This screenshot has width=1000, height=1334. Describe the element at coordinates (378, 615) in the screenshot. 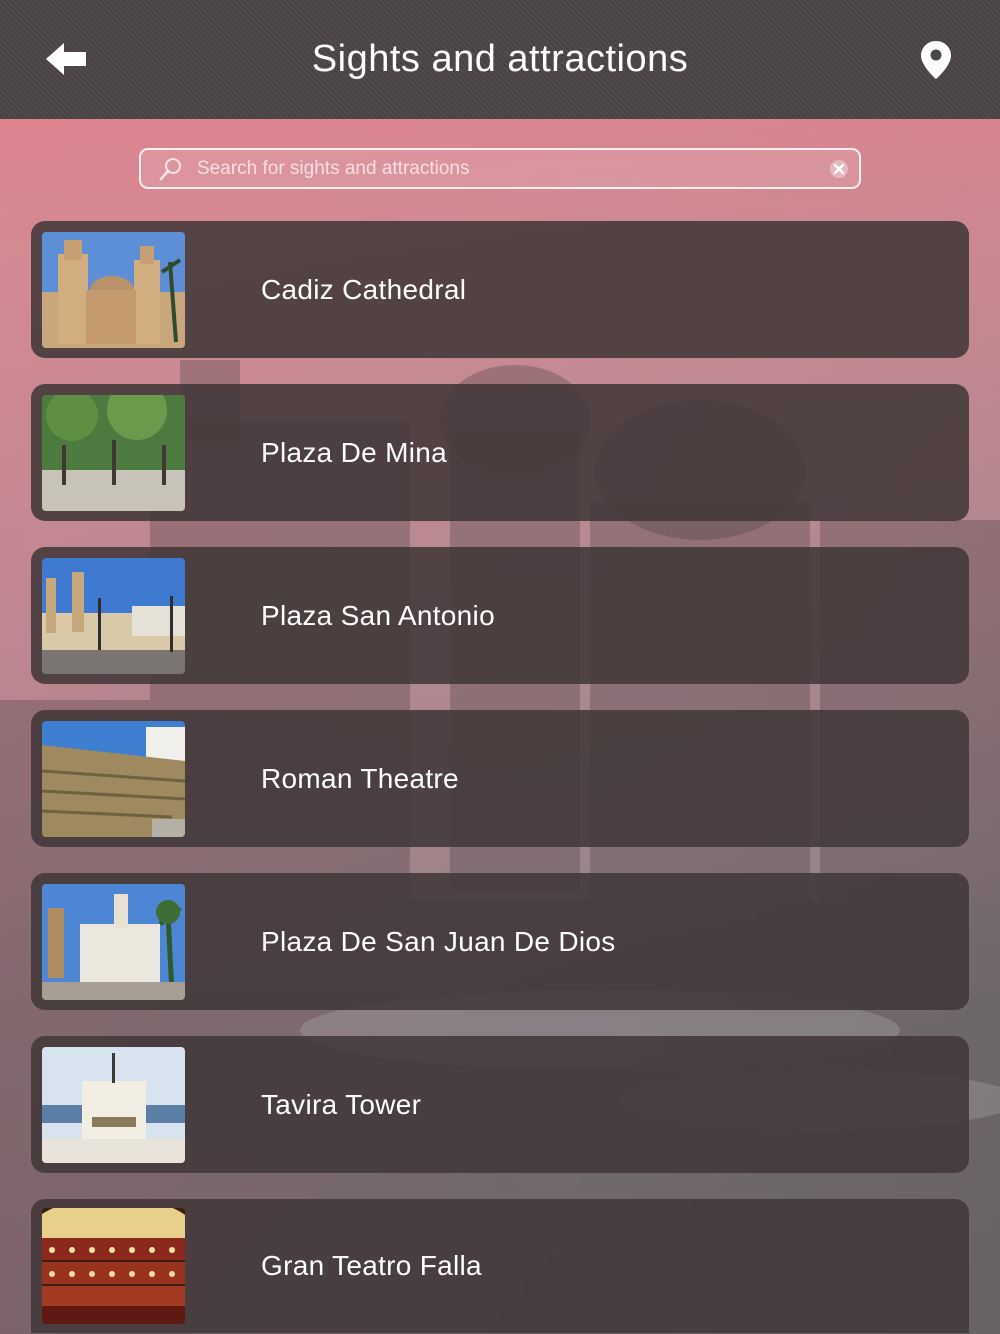

I see `item-title: Plaza San Antonio` at that location.